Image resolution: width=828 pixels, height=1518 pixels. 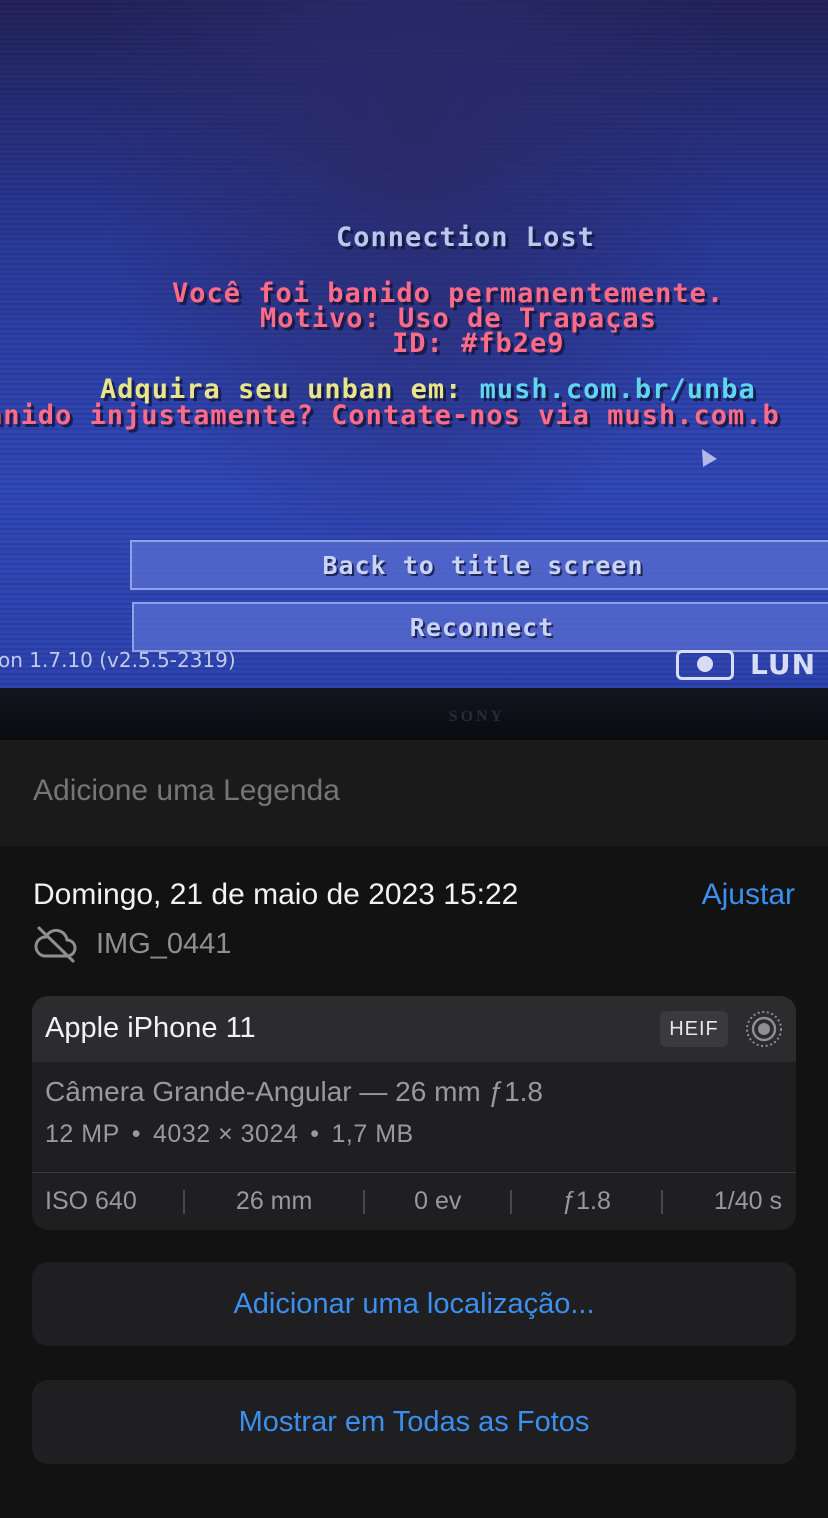 What do you see at coordinates (372, 1134) in the screenshot?
I see `file-size: 1,7 MB` at bounding box center [372, 1134].